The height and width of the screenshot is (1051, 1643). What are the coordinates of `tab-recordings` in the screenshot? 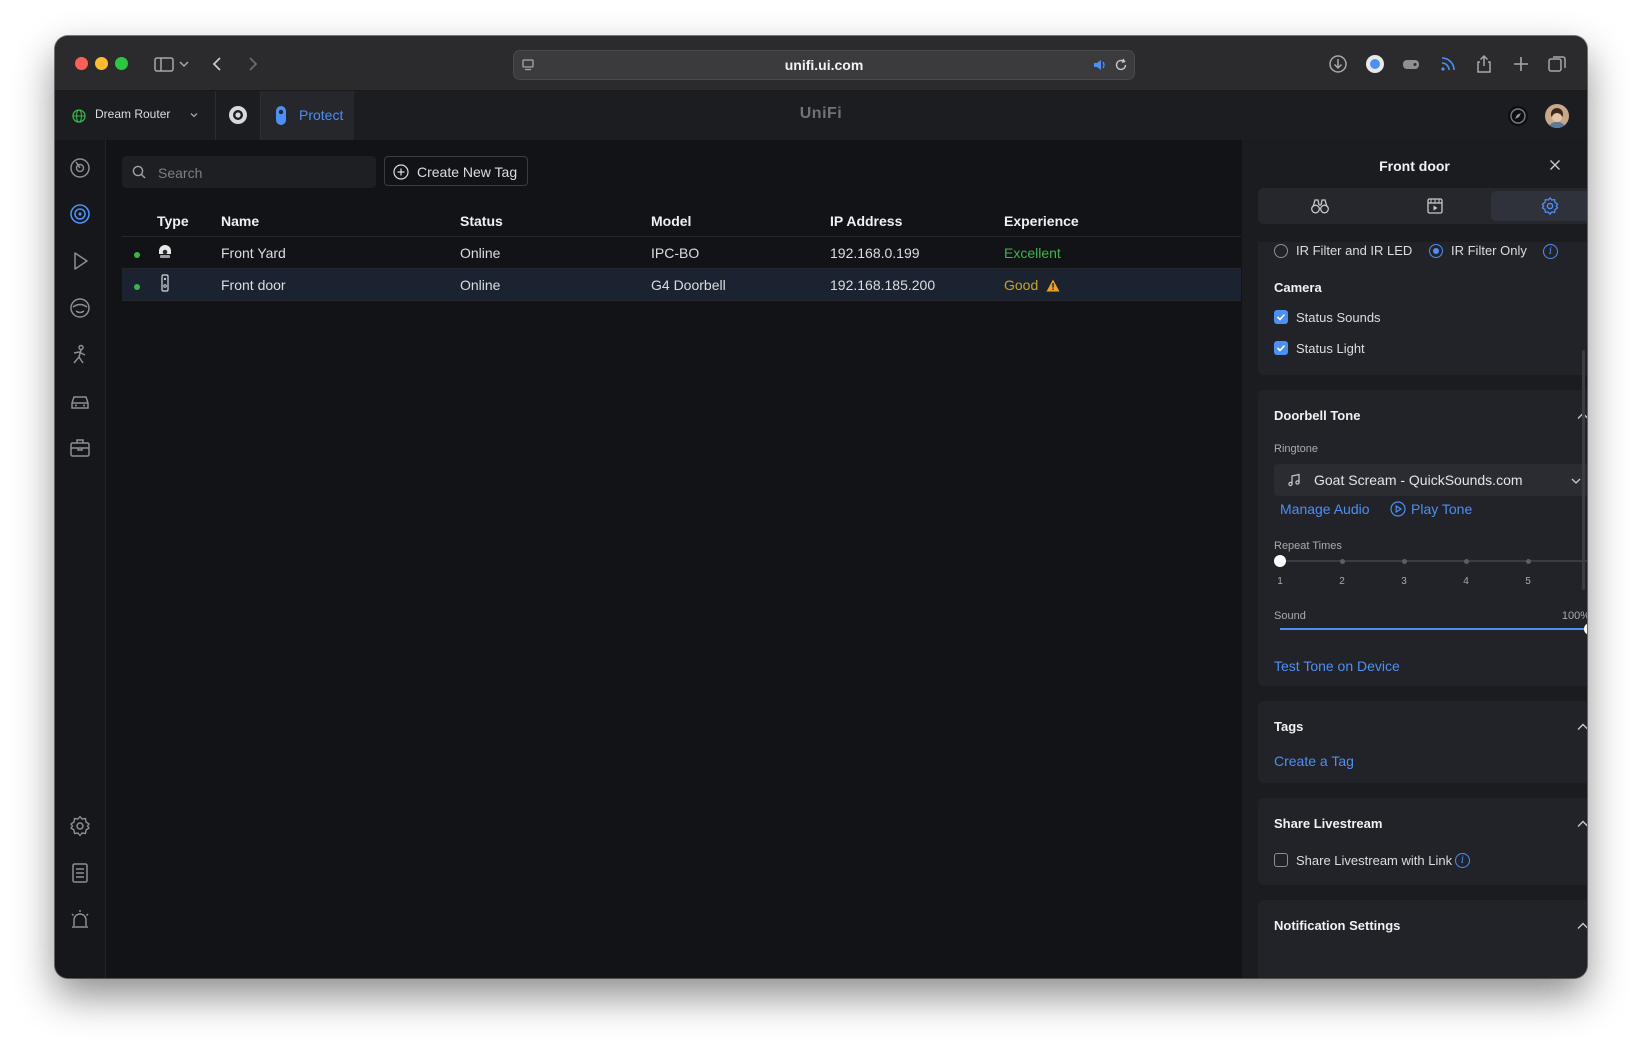 It's located at (1435, 206).